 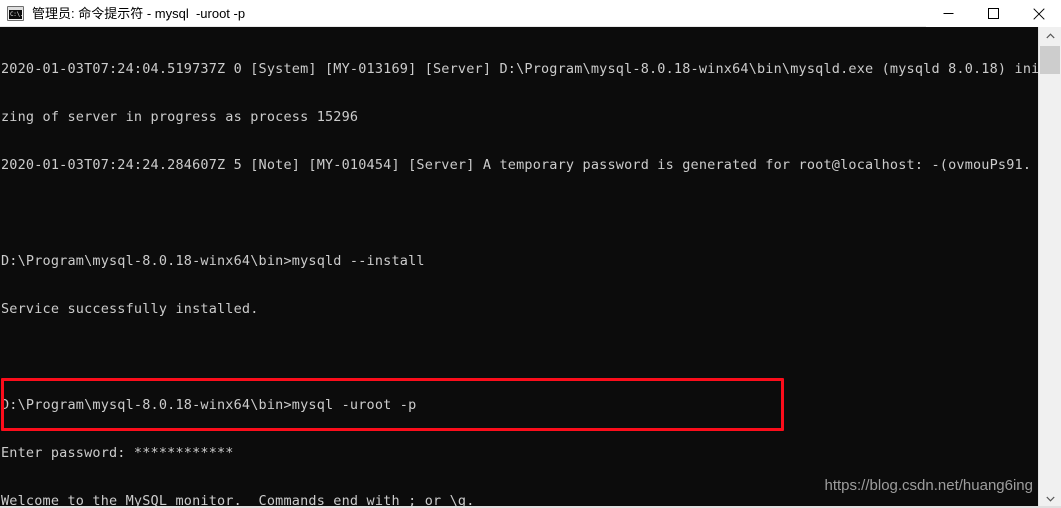 I want to click on cmd-console-icon: C:\., so click(x=15, y=13).